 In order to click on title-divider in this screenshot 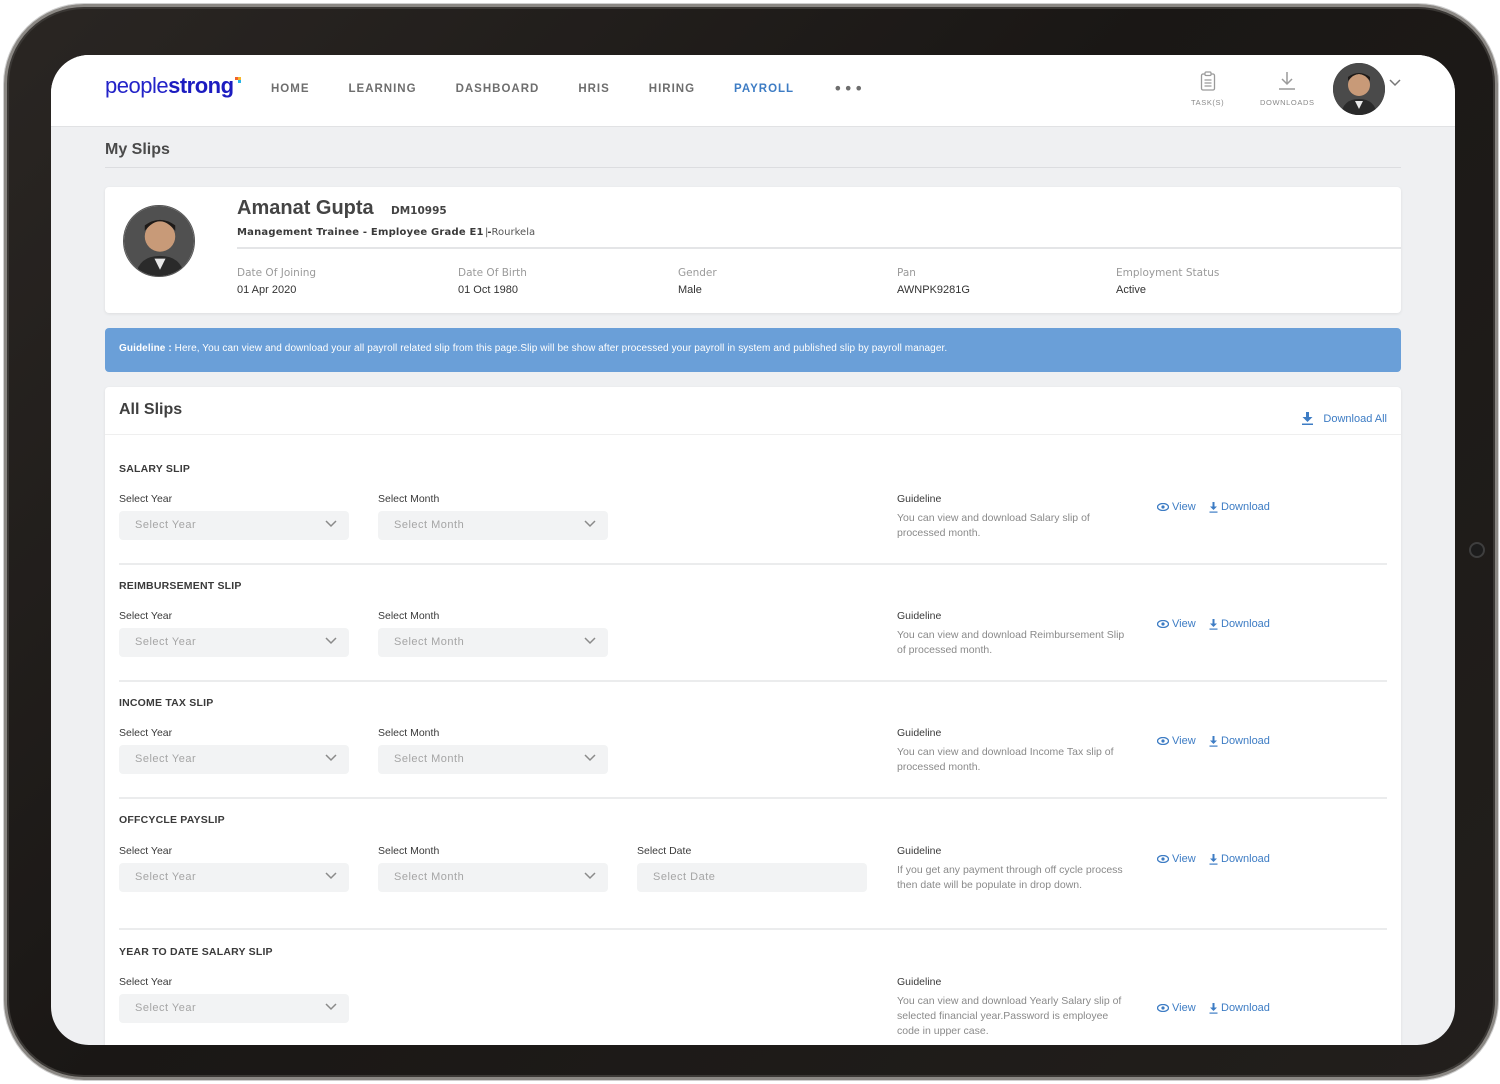, I will do `click(753, 167)`.